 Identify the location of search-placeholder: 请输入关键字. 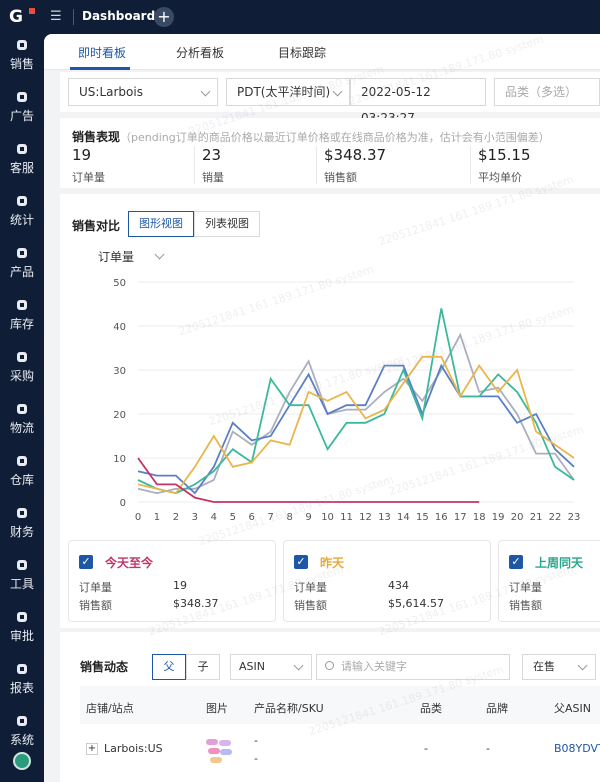
(374, 666).